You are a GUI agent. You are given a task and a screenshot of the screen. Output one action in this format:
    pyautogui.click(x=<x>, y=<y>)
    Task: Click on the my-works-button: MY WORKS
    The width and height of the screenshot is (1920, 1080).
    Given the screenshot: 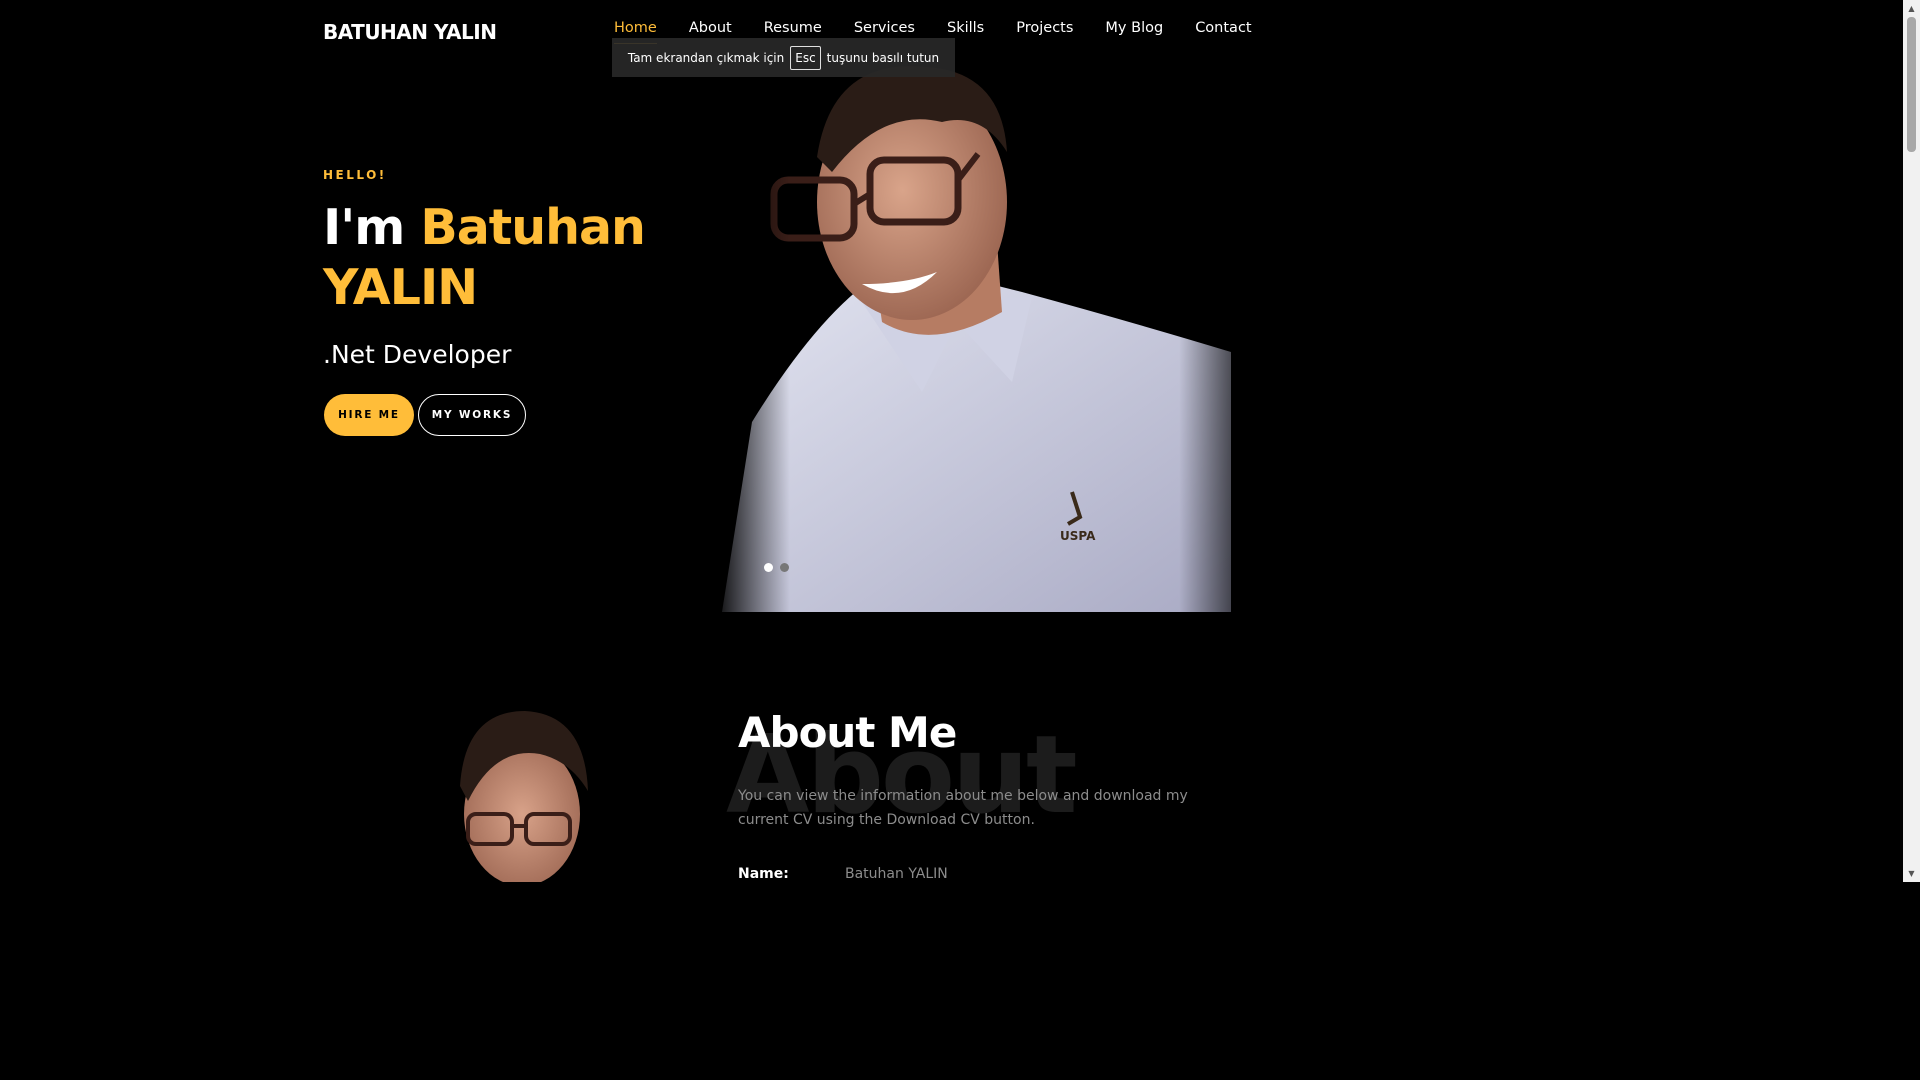 What is the action you would take?
    pyautogui.click(x=472, y=415)
    